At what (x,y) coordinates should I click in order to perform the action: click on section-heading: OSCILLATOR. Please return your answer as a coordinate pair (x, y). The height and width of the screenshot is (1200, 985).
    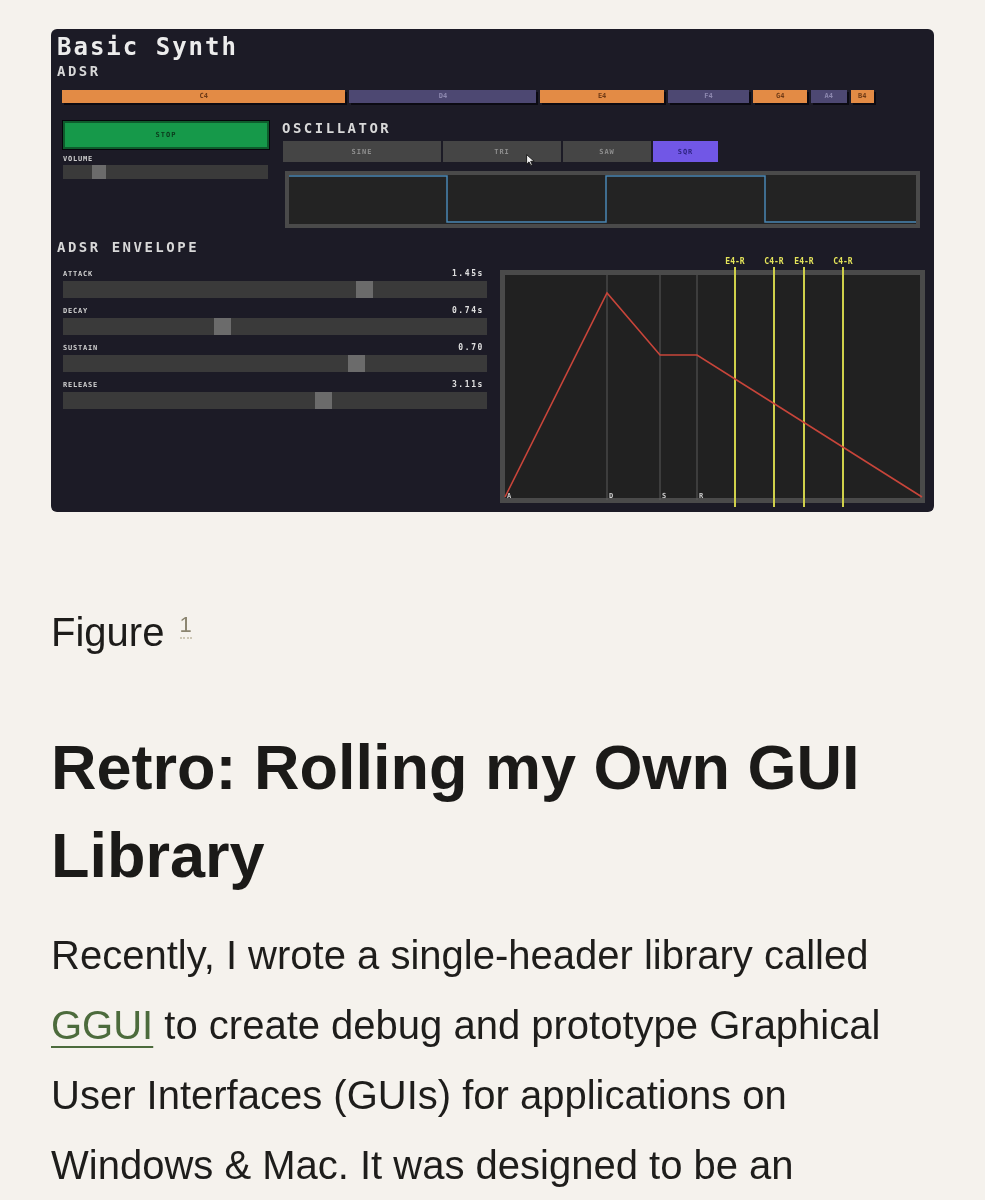
    Looking at the image, I should click on (337, 128).